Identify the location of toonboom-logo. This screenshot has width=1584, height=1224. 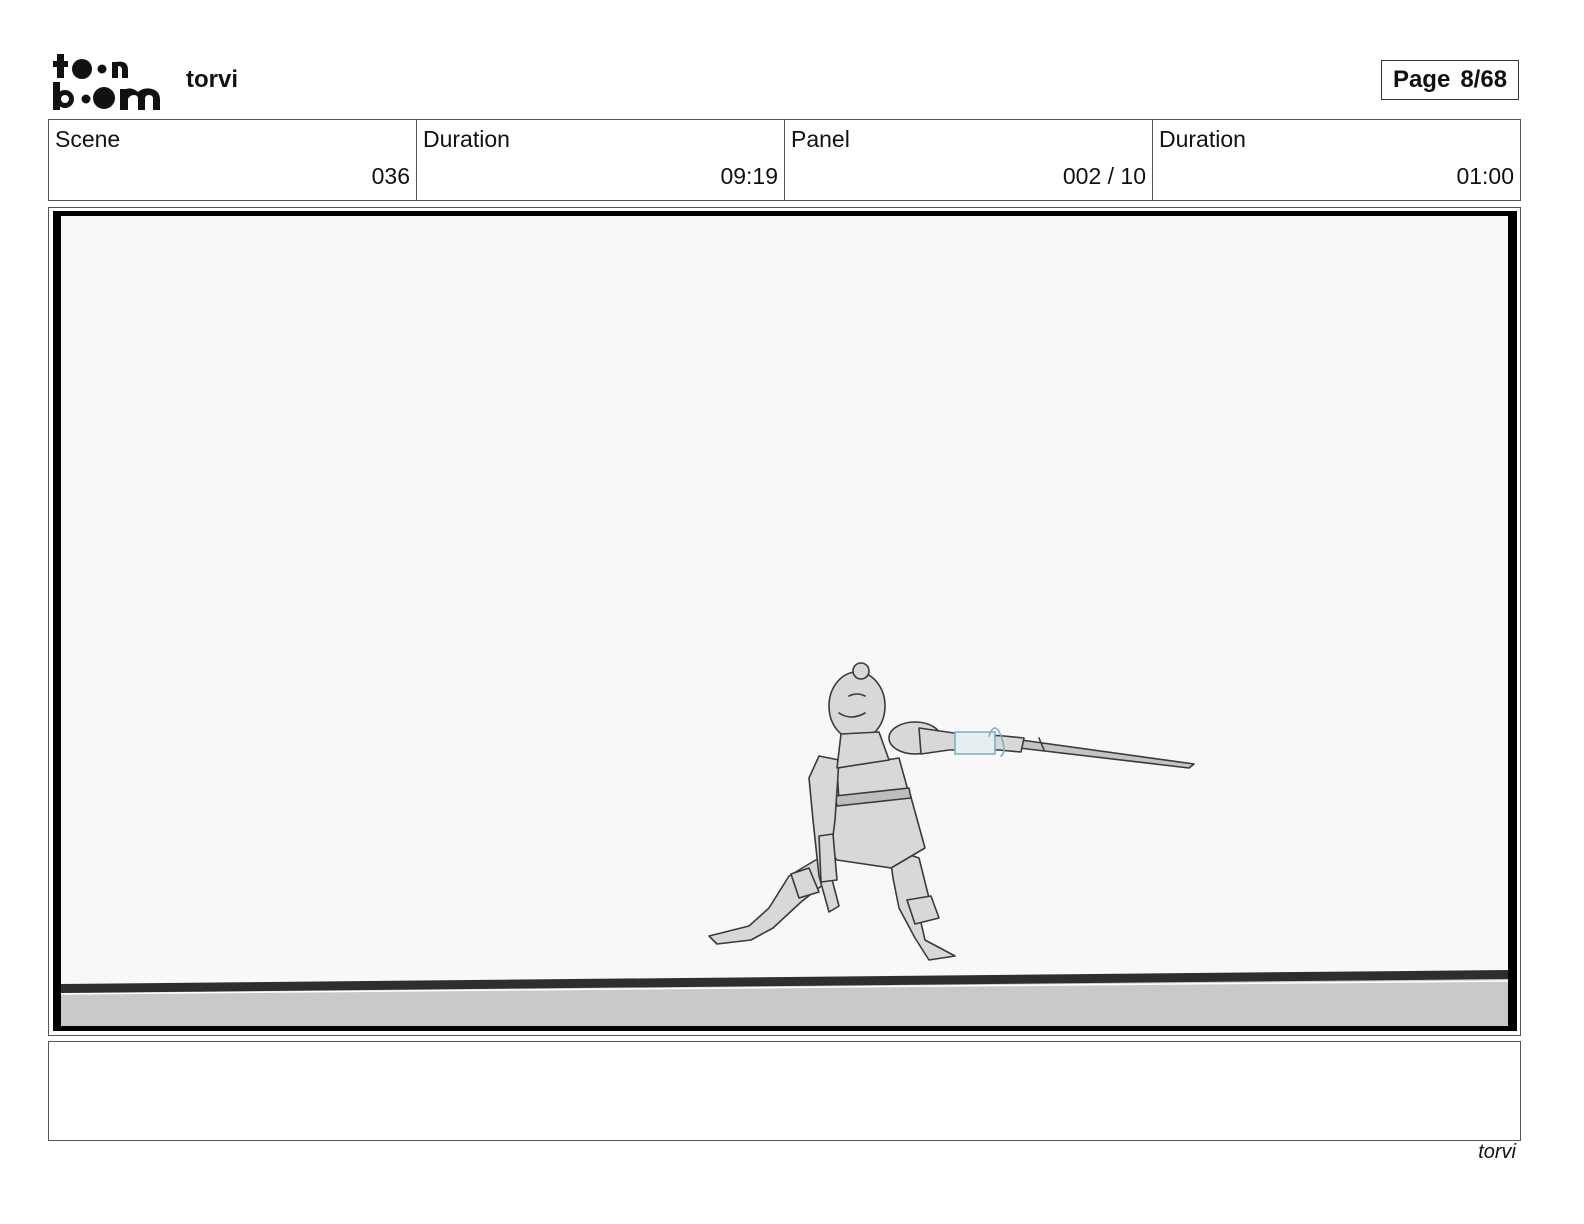
(106, 82).